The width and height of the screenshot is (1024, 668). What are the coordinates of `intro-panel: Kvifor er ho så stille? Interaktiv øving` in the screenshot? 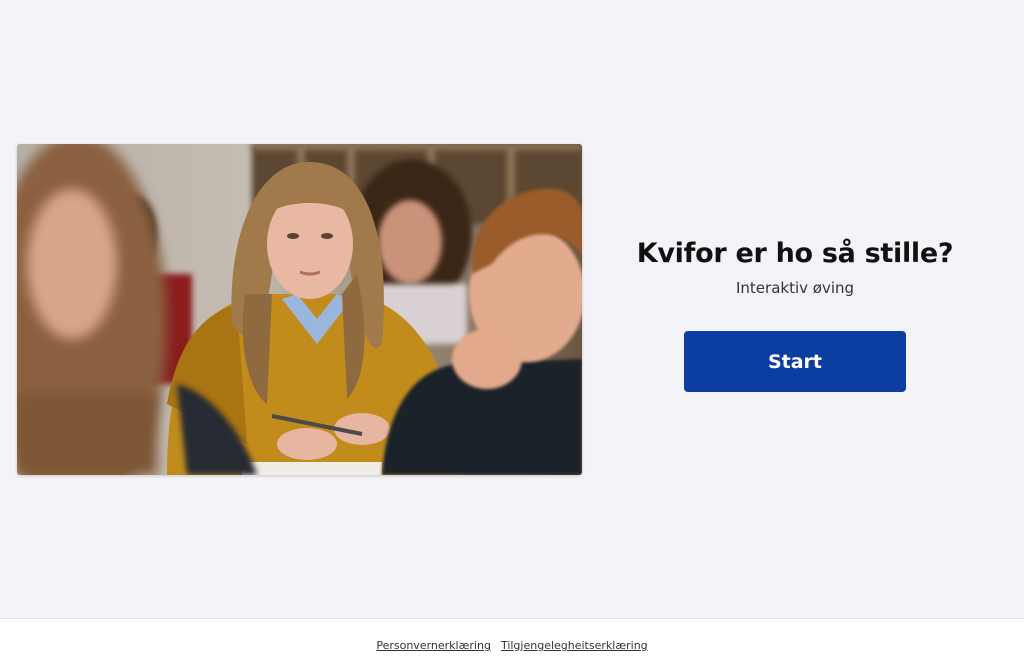 It's located at (795, 267).